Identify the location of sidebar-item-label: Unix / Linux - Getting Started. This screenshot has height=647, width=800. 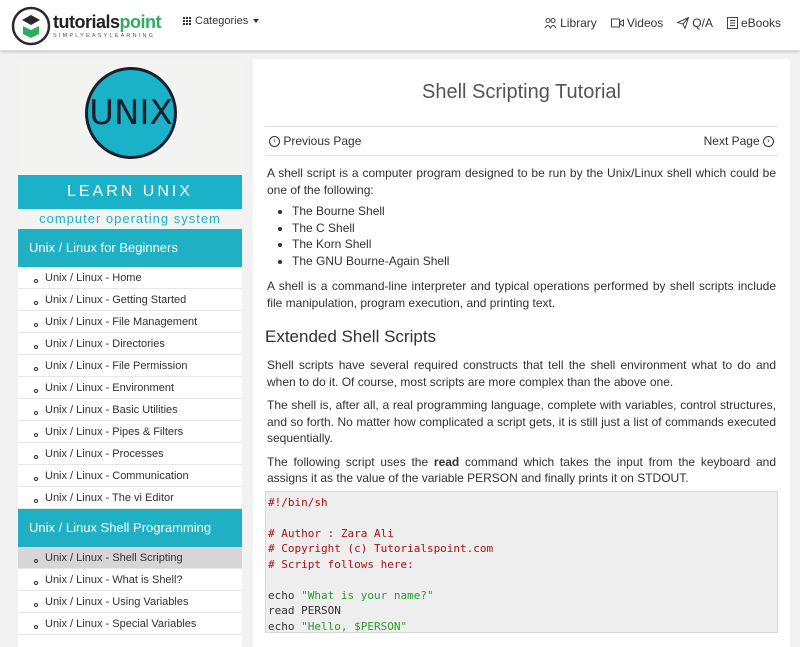
(116, 300).